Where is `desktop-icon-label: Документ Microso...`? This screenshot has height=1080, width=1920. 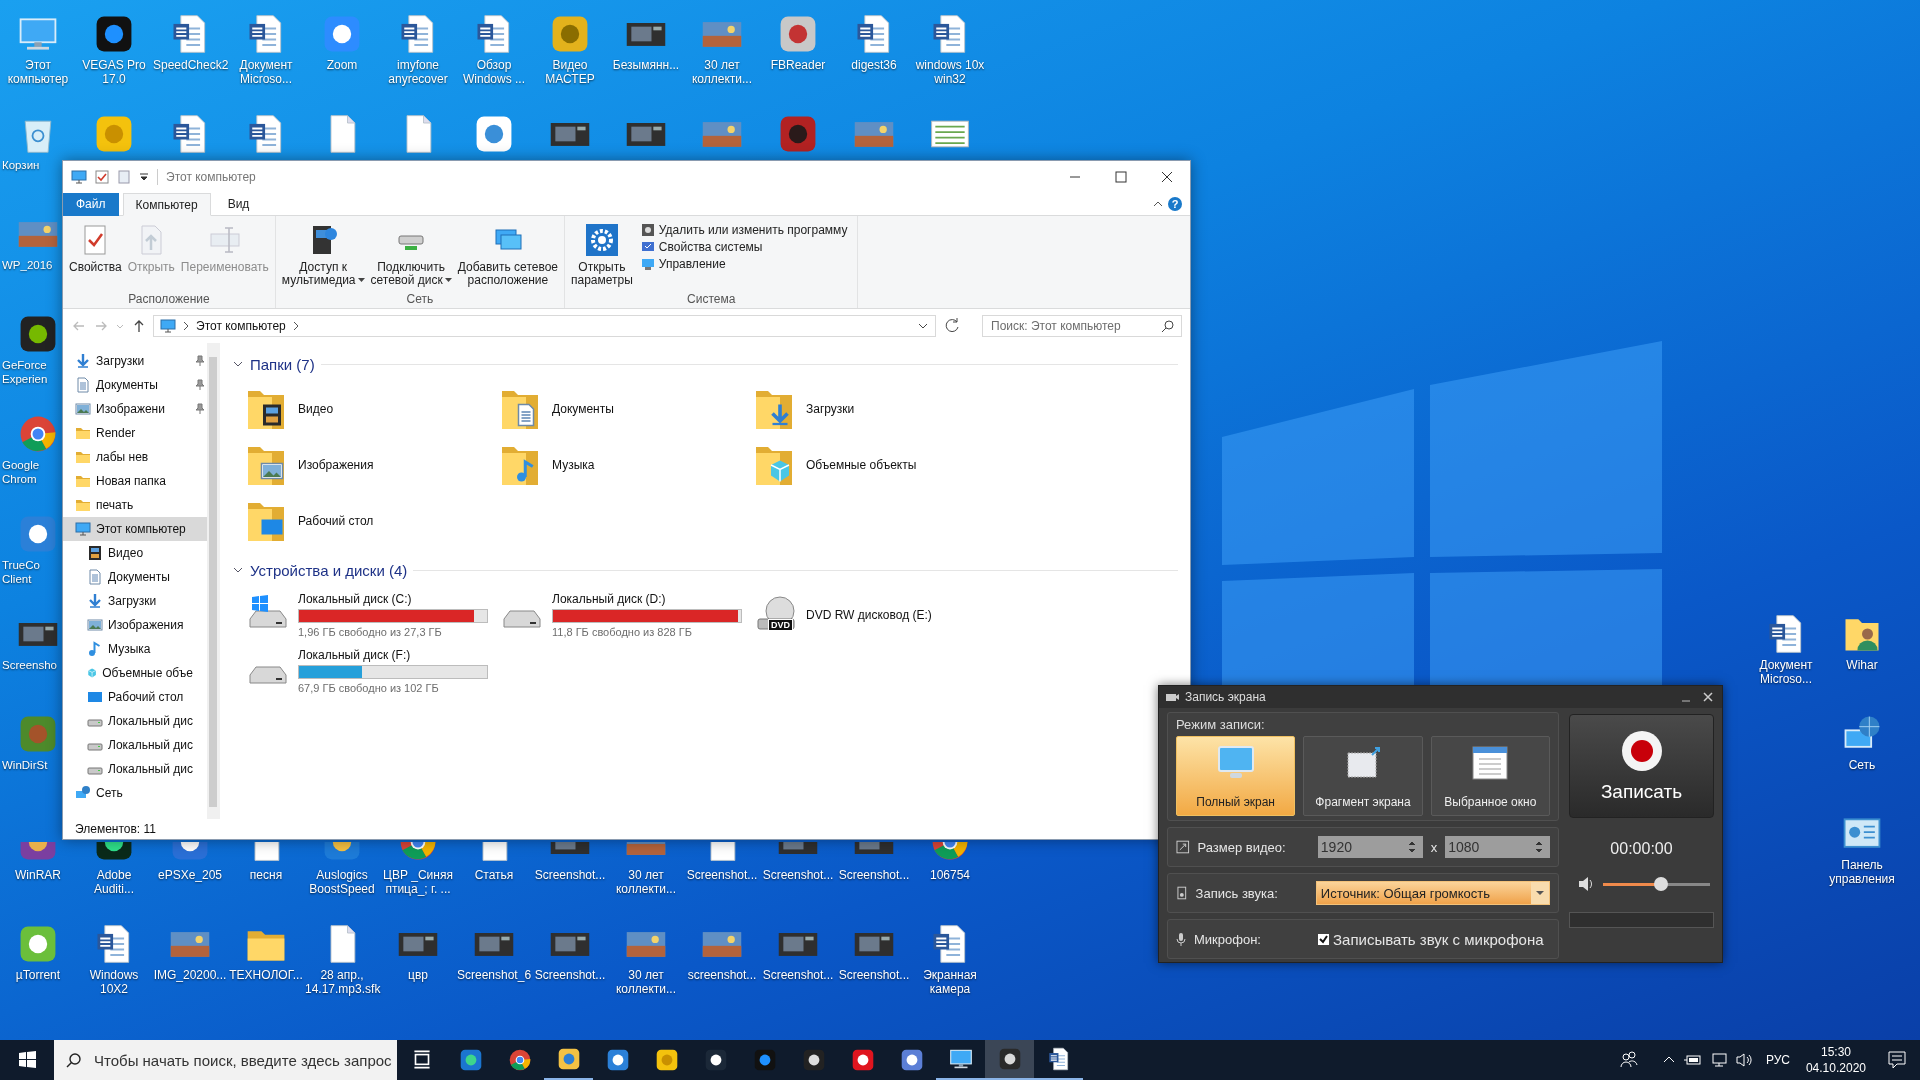 desktop-icon-label: Документ Microso... is located at coordinates (1786, 672).